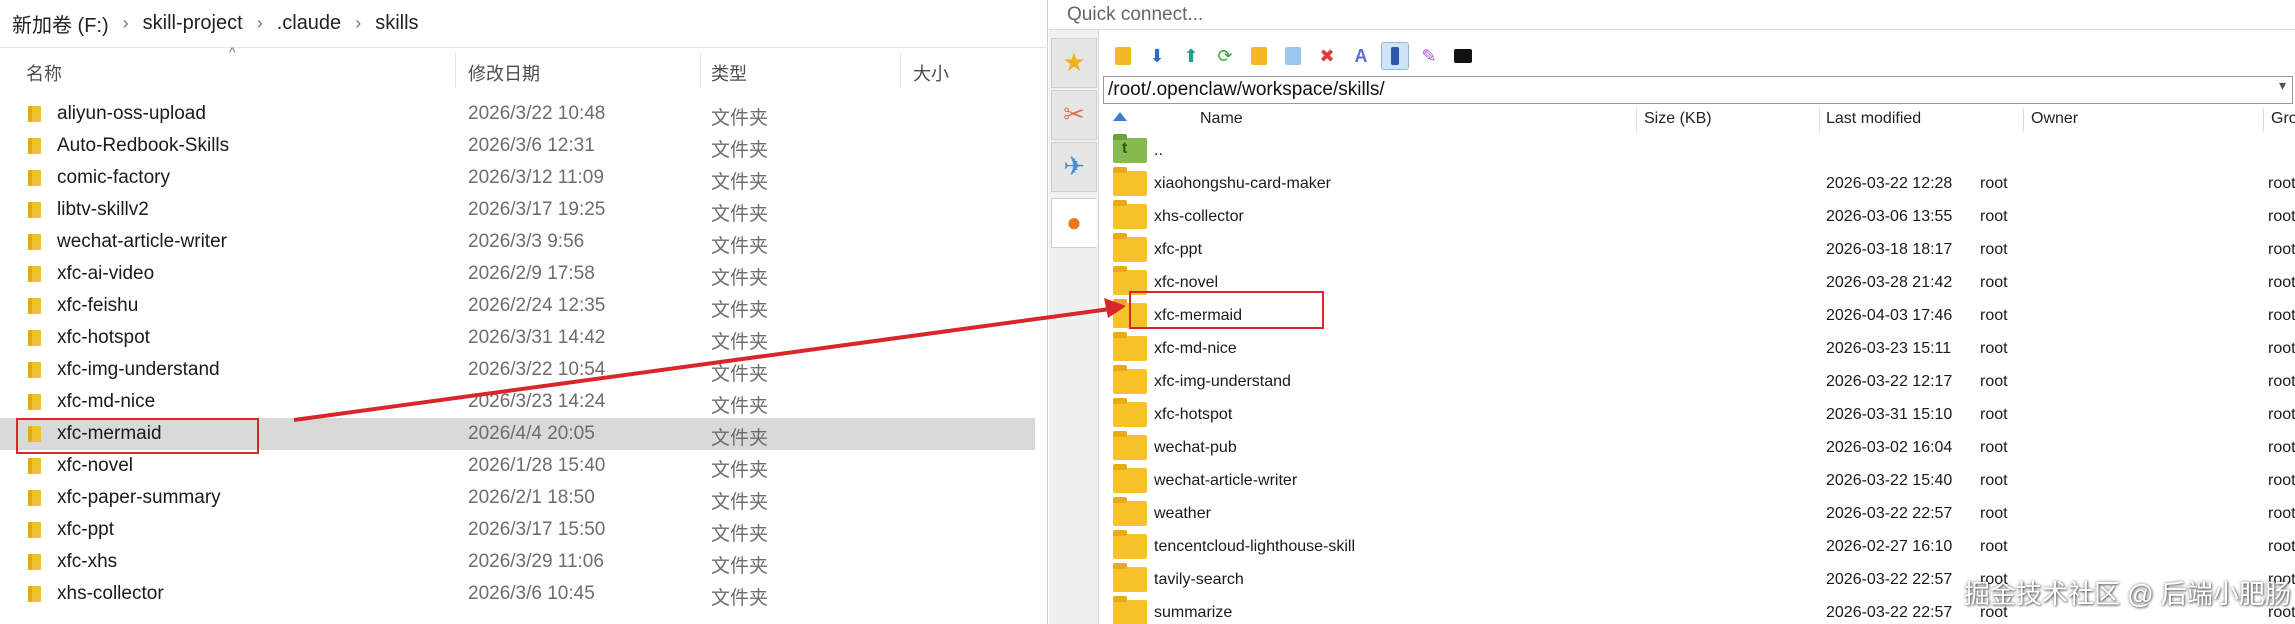 Image resolution: width=2295 pixels, height=624 pixels. What do you see at coordinates (1259, 56) in the screenshot?
I see `new-folder-icon` at bounding box center [1259, 56].